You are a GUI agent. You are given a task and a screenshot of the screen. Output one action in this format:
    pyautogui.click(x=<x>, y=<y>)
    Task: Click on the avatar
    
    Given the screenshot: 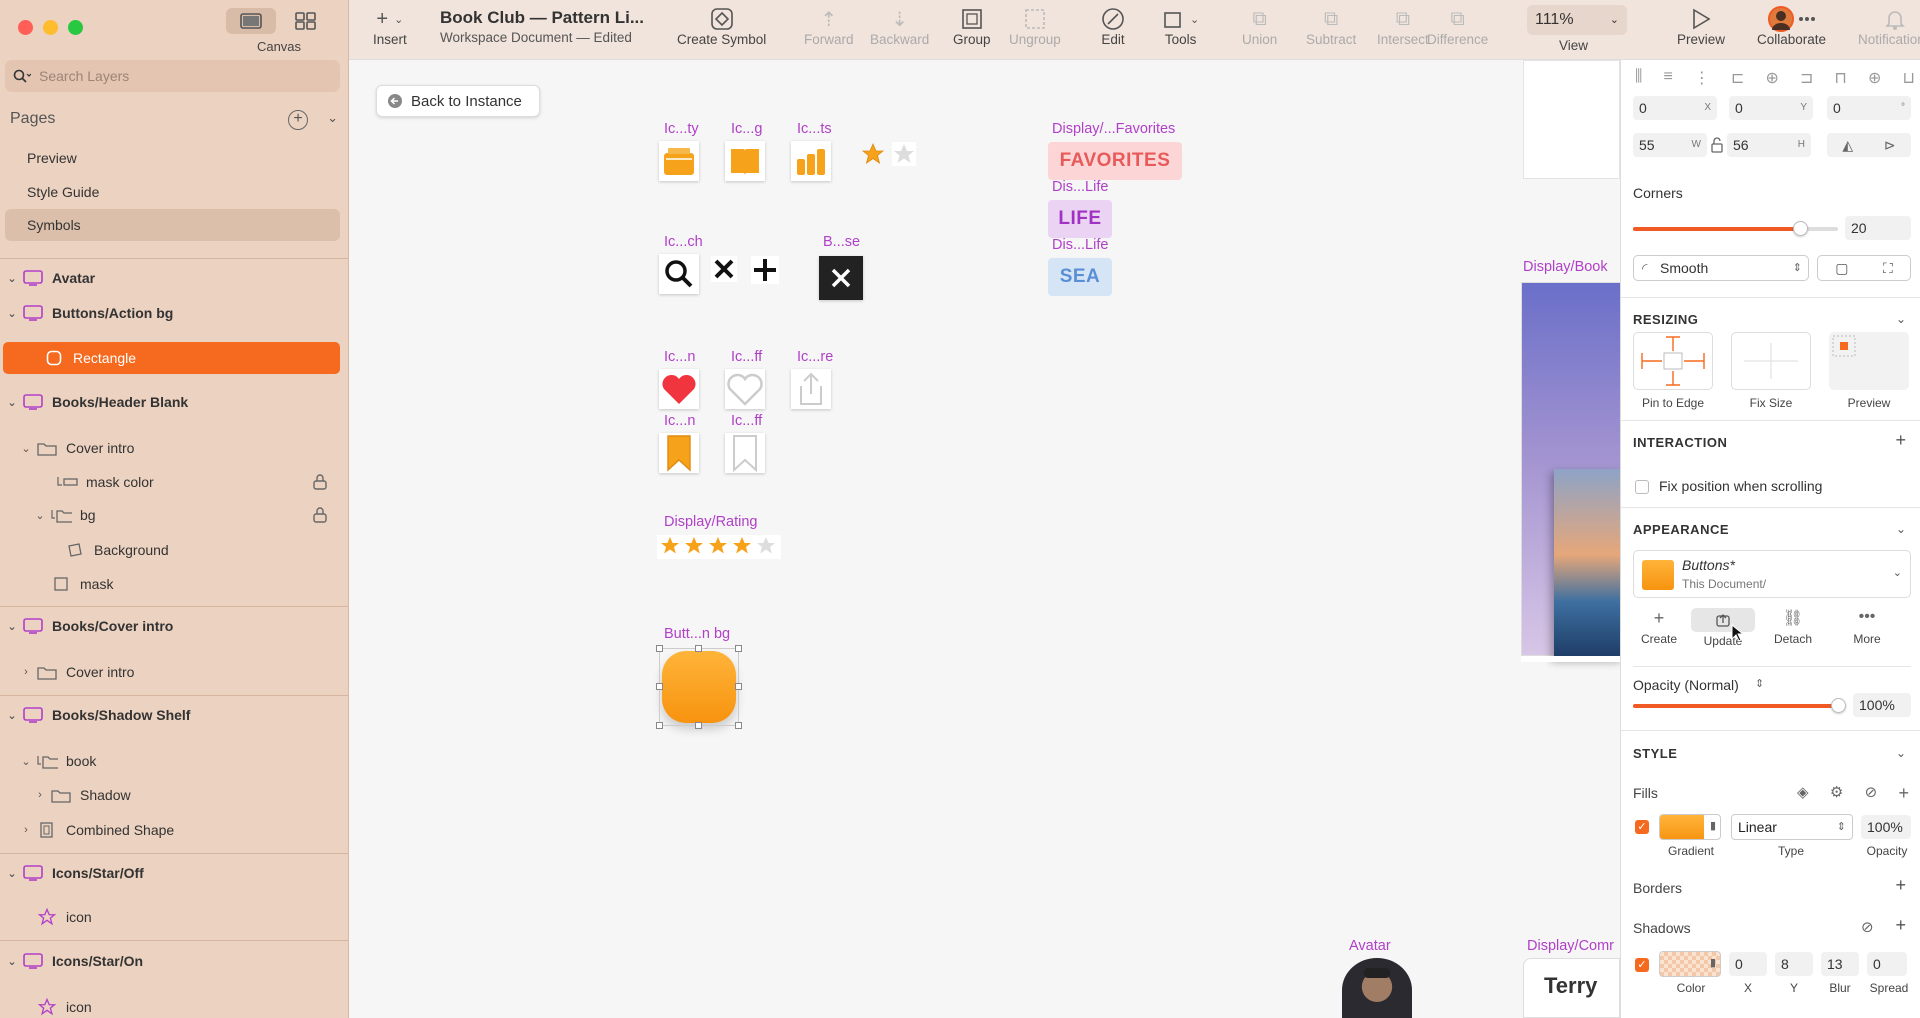 What is the action you would take?
    pyautogui.click(x=1377, y=988)
    